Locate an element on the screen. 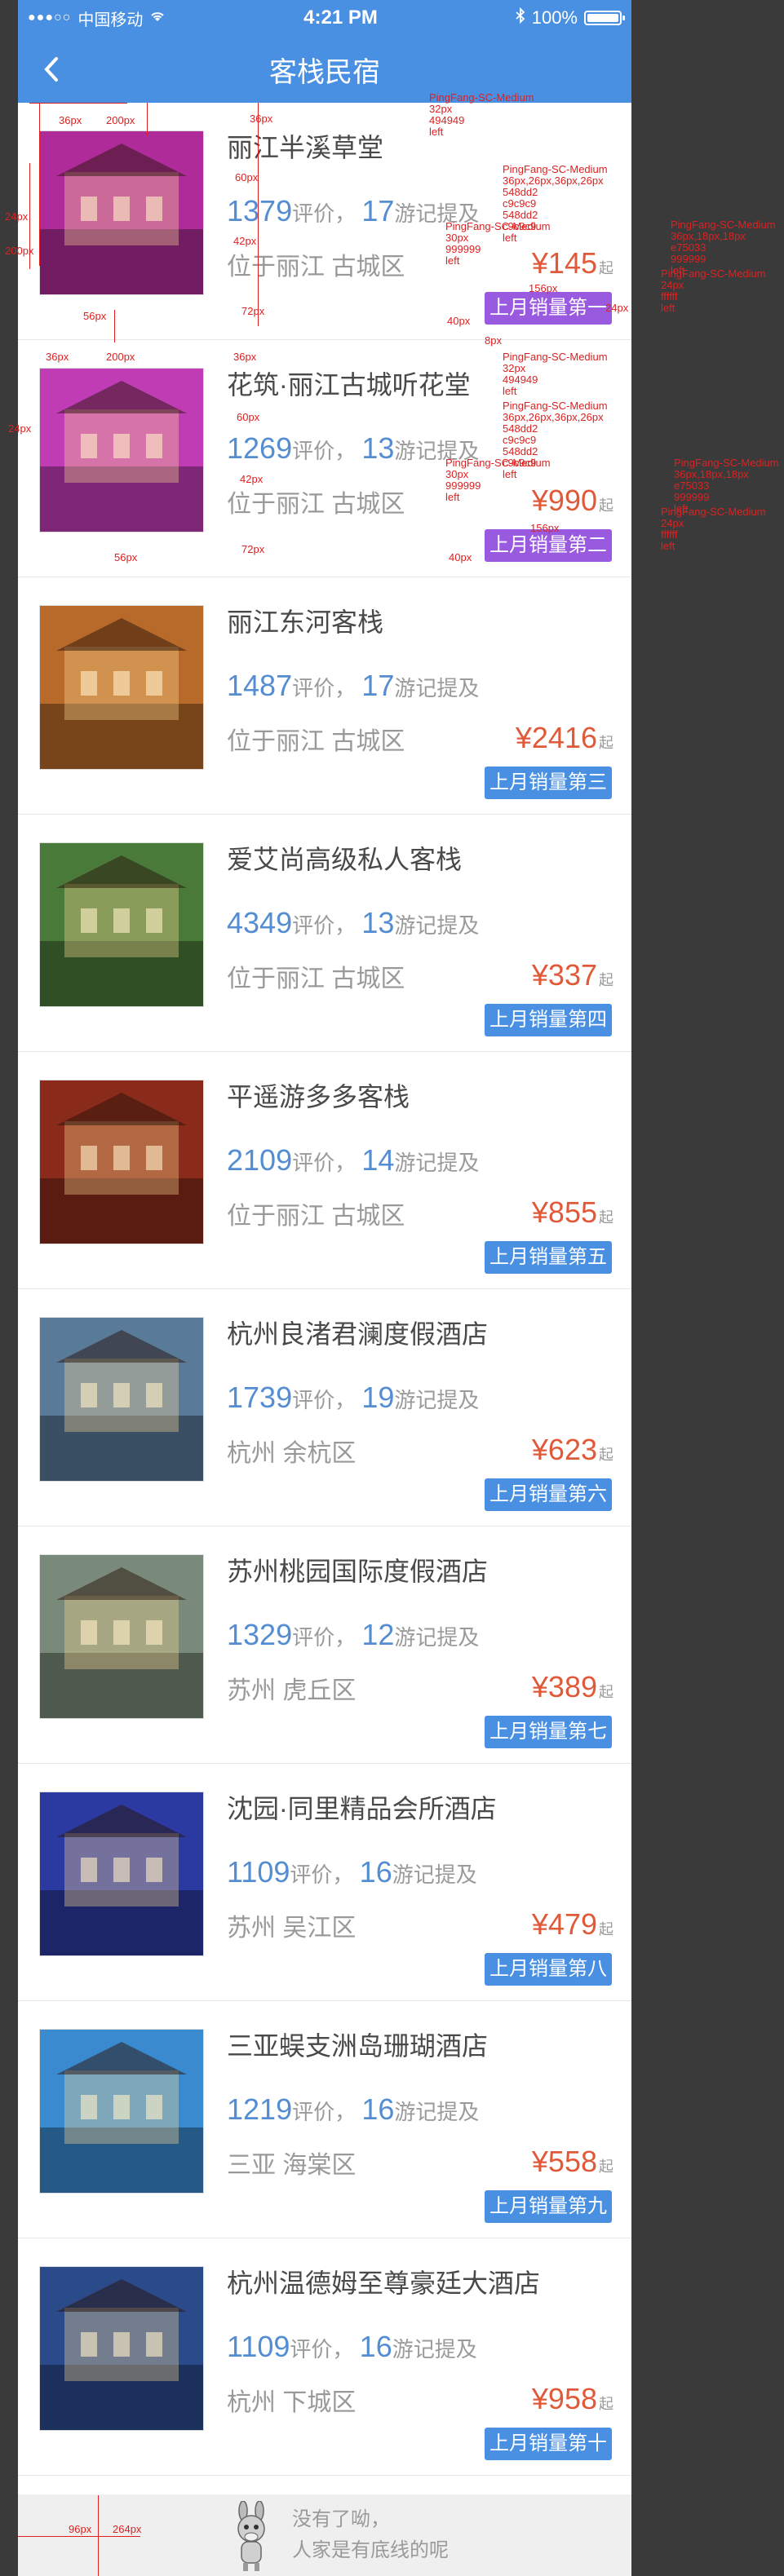 The height and width of the screenshot is (2576, 784). hotel-price: ¥145 起 is located at coordinates (572, 263).